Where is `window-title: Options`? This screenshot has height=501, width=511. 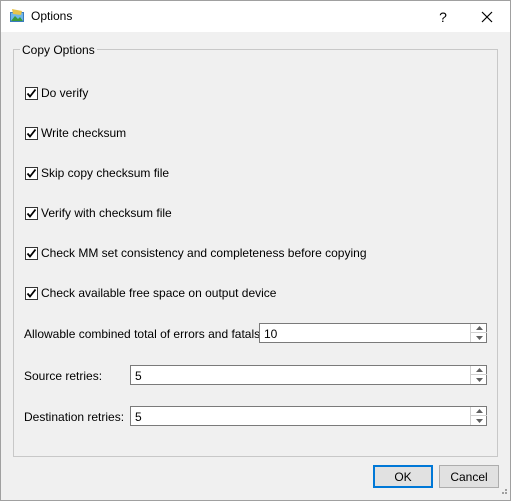
window-title: Options is located at coordinates (52, 16).